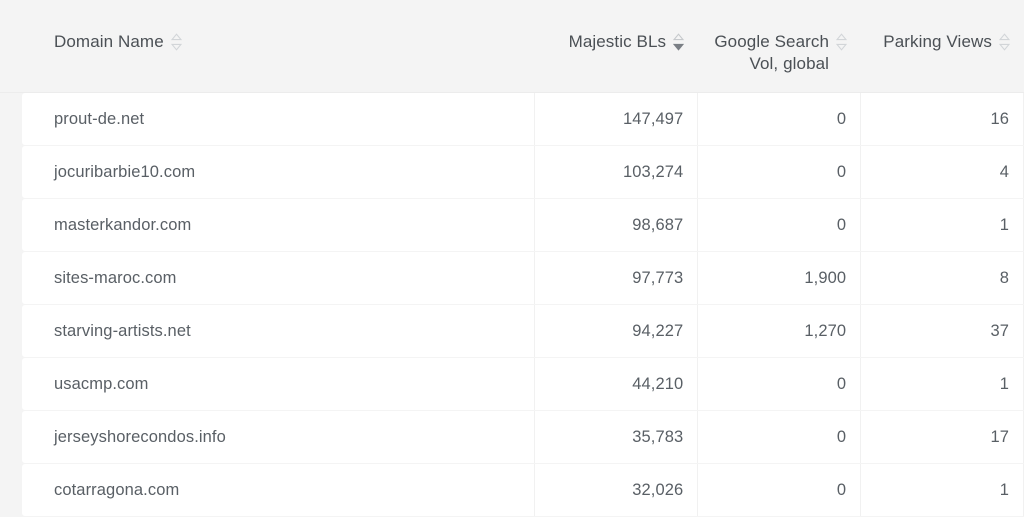  Describe the element at coordinates (523, 172) in the screenshot. I see `table-row: jocuribarbie10.com 103,274 0 4` at that location.